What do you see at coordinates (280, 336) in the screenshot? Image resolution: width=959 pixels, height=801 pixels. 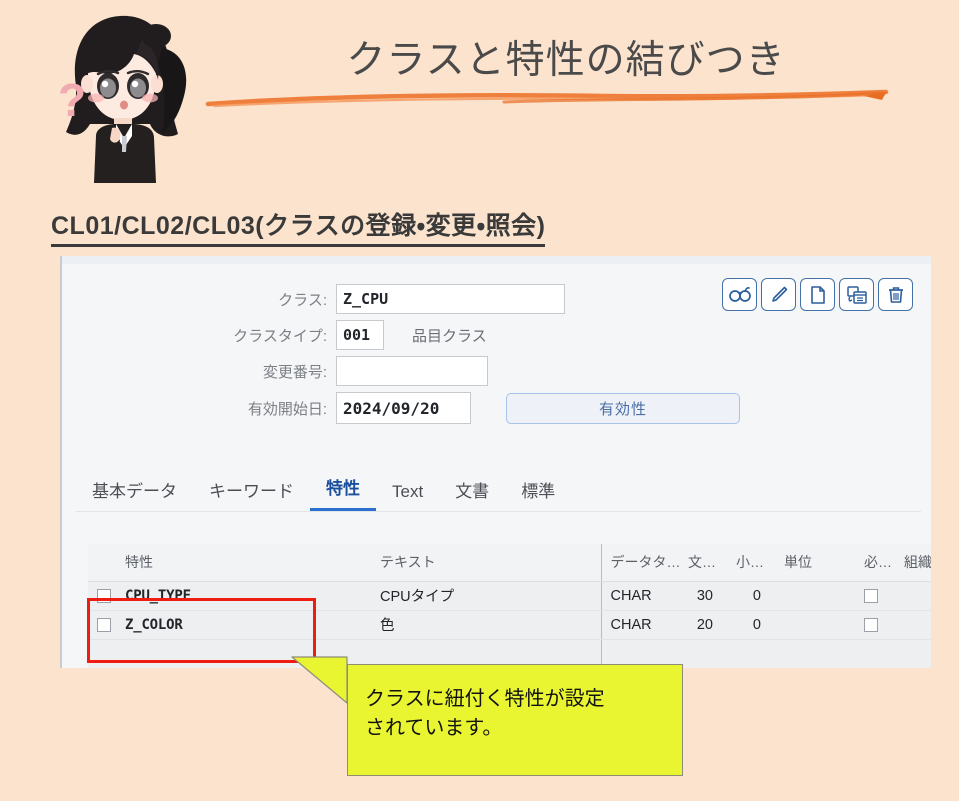 I see `class-type-label: クラスタイプ:` at bounding box center [280, 336].